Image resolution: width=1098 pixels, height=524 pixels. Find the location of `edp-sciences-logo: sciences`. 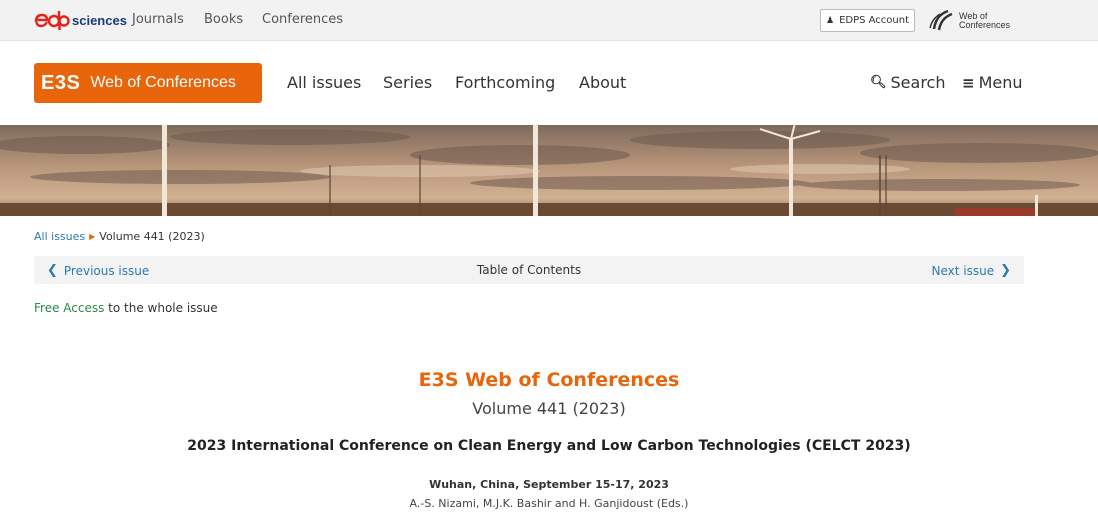

edp-sciences-logo: sciences is located at coordinates (80, 20).